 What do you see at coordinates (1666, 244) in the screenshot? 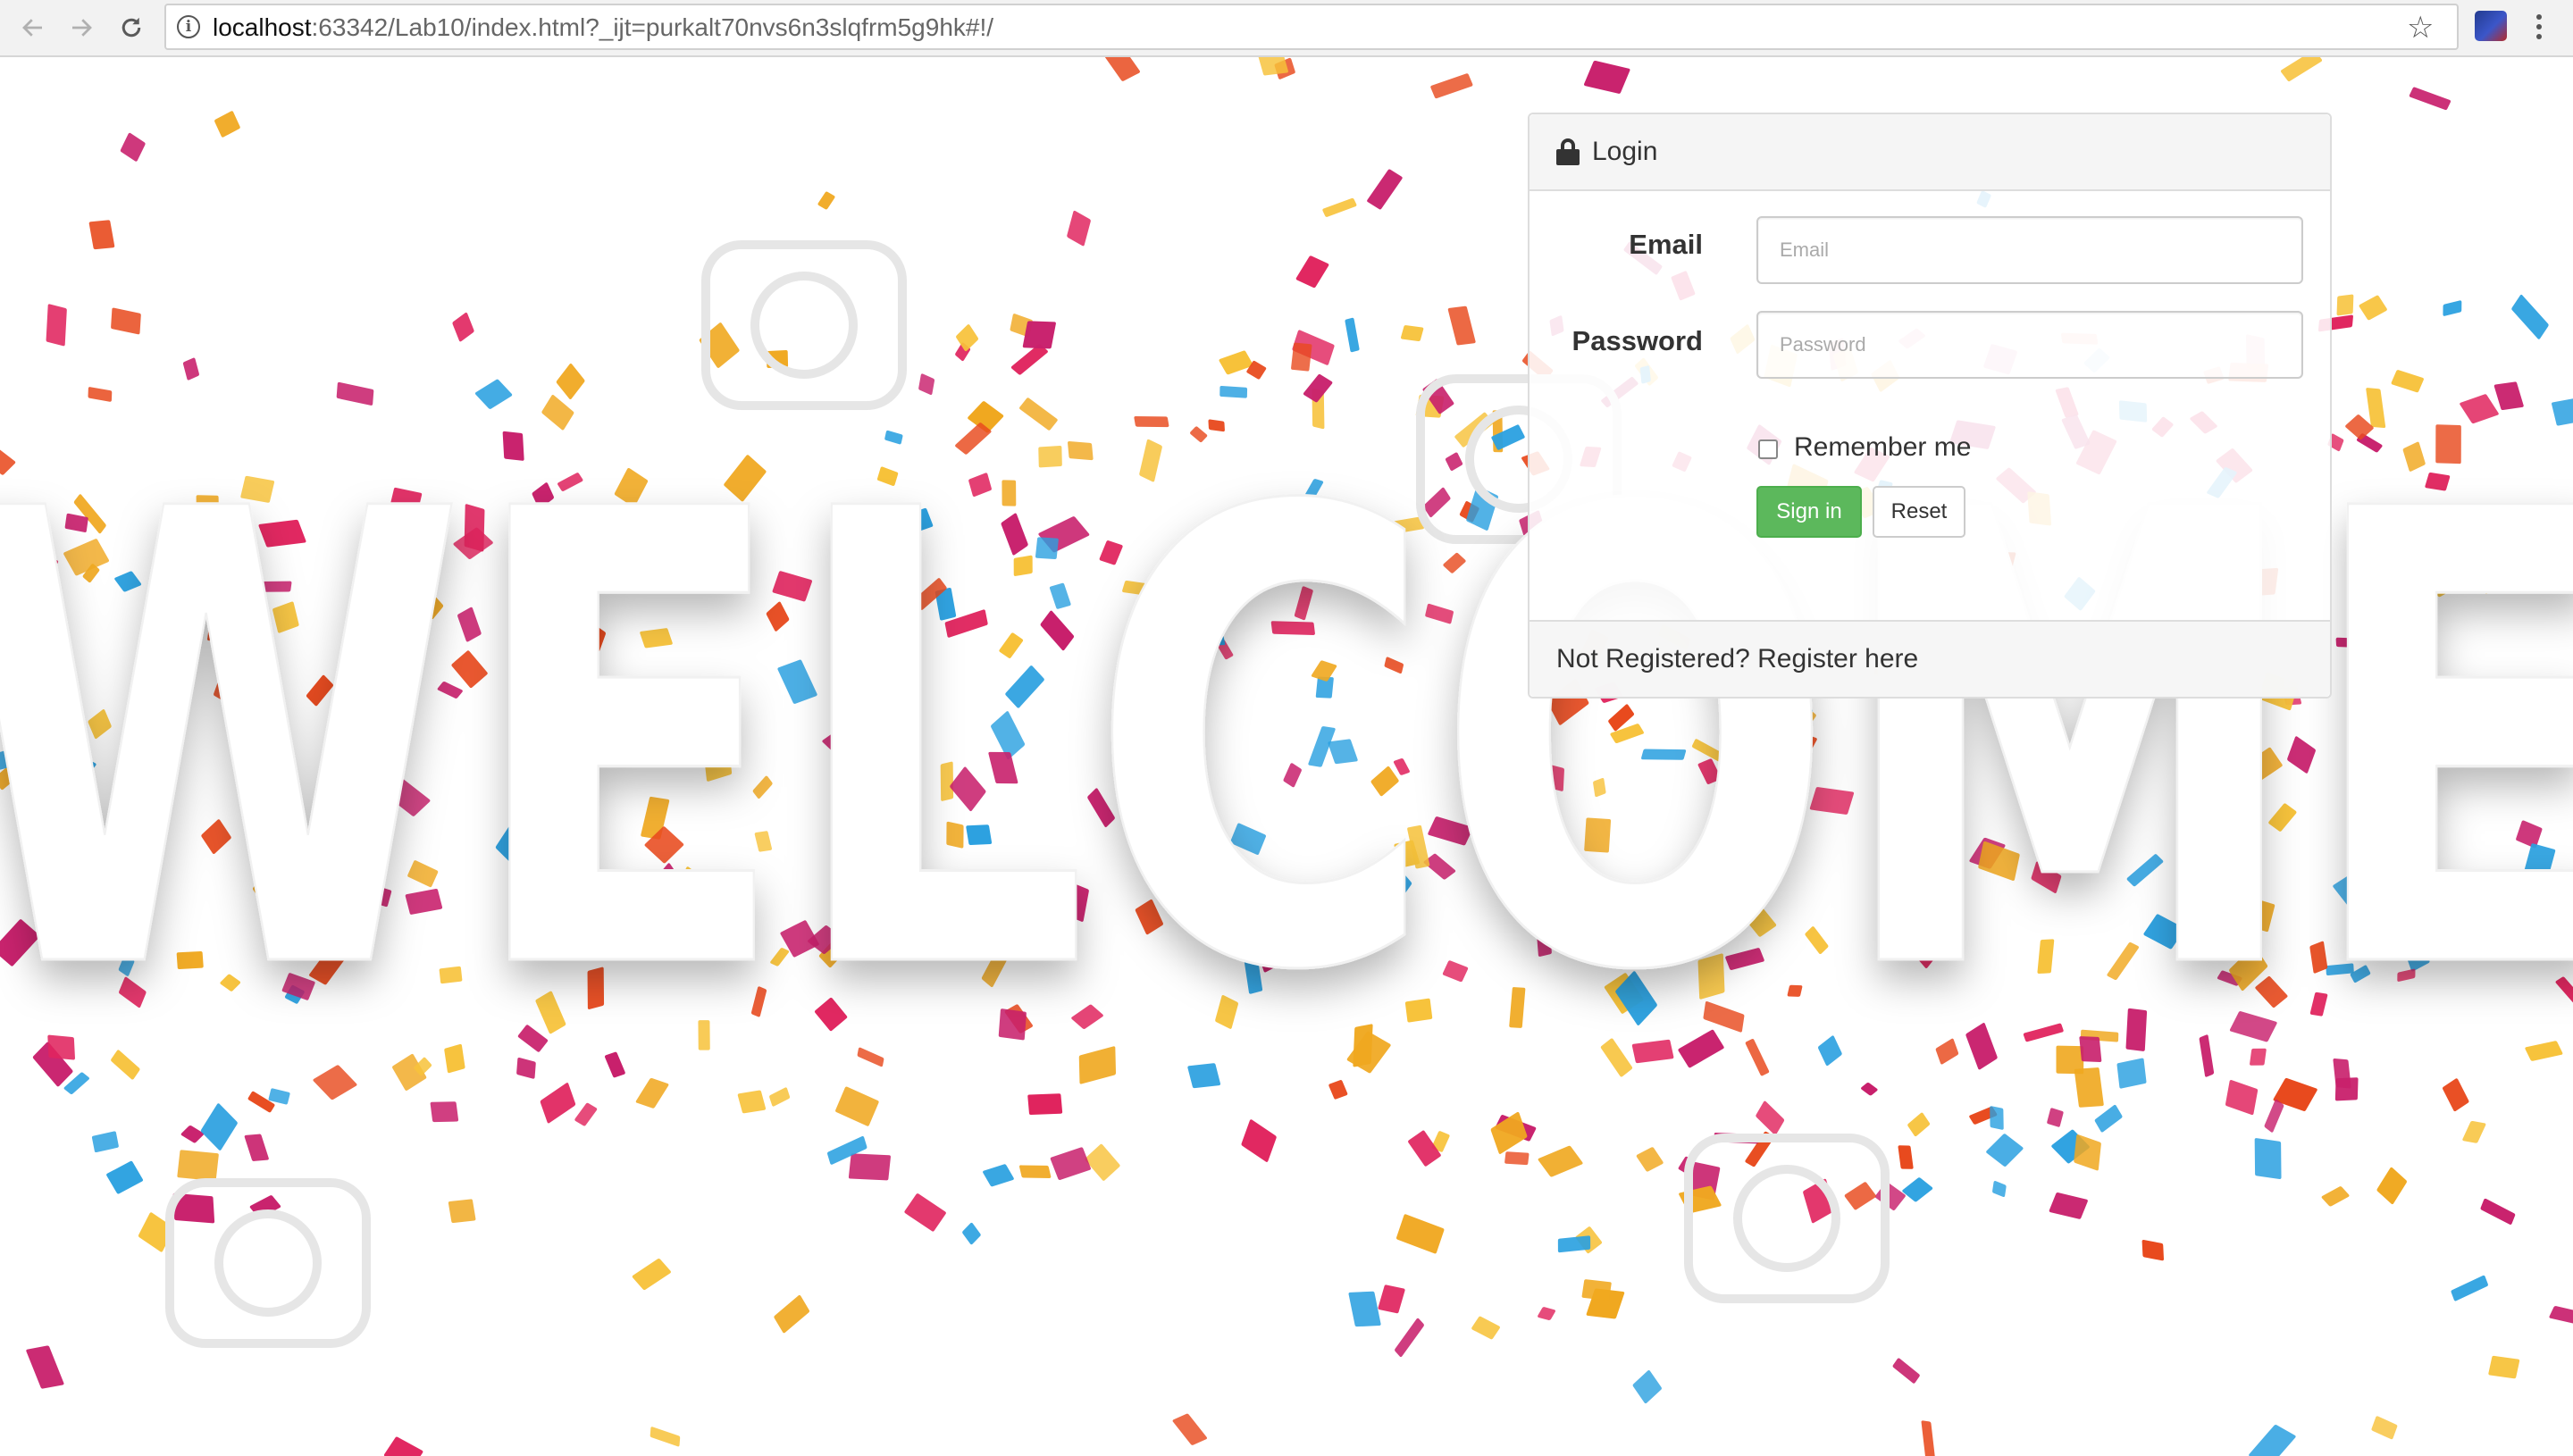
I see `email-label: Email` at bounding box center [1666, 244].